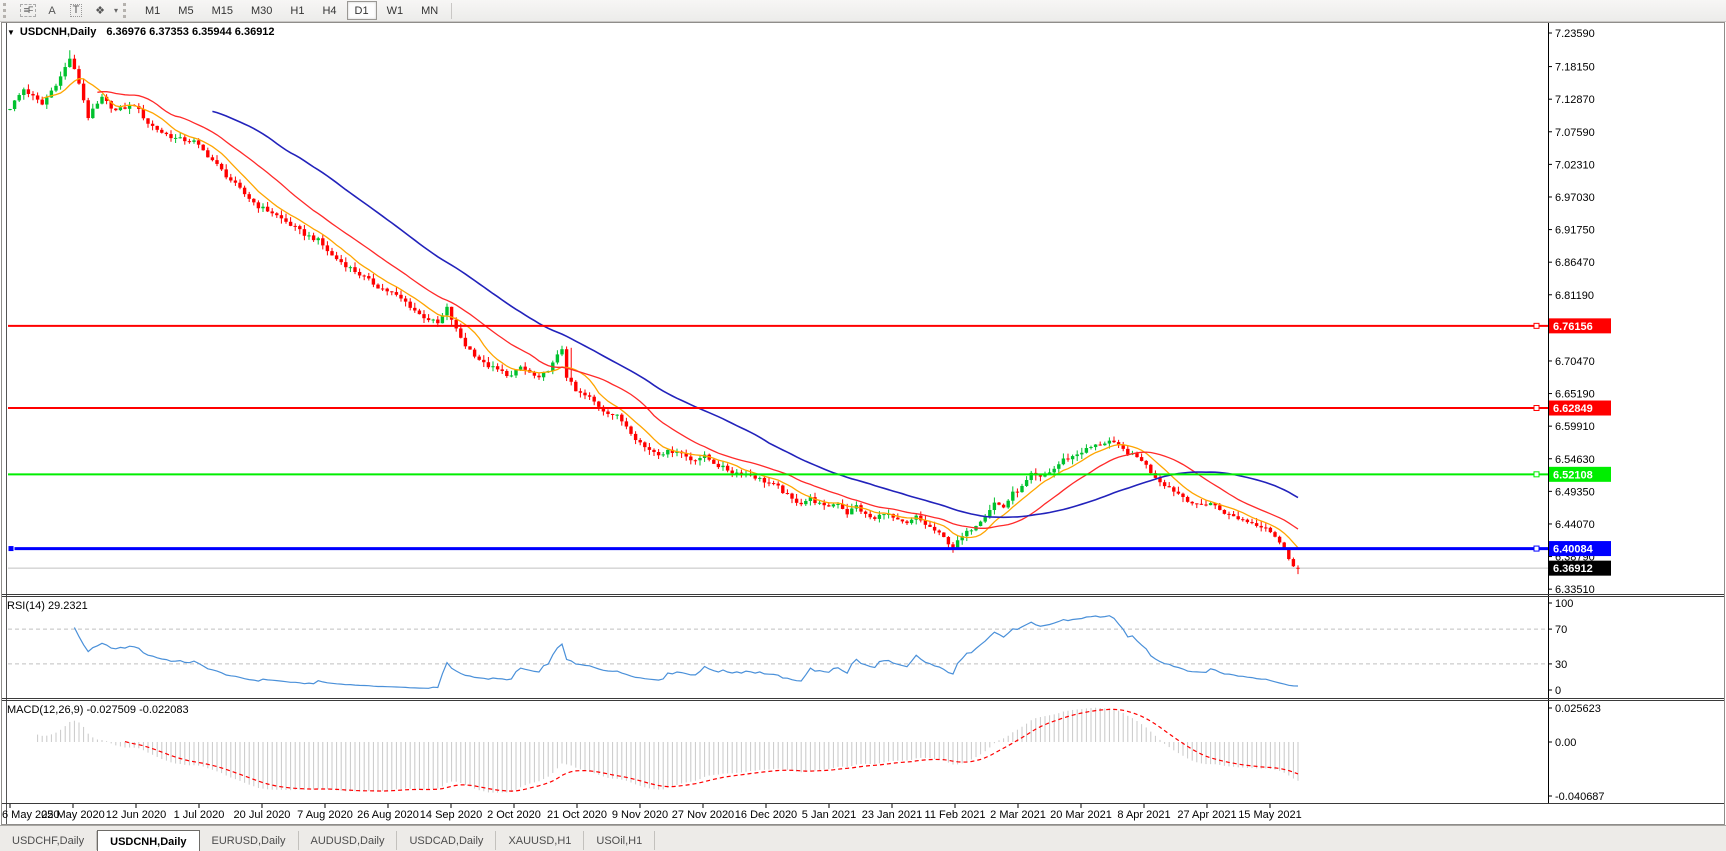 This screenshot has width=1726, height=851. Describe the element at coordinates (863, 11) in the screenshot. I see `top-toolbar: ≡F A T ❖ ▾ M1 M5 M15 M30 H1 H4 D1 W1 MN` at that location.